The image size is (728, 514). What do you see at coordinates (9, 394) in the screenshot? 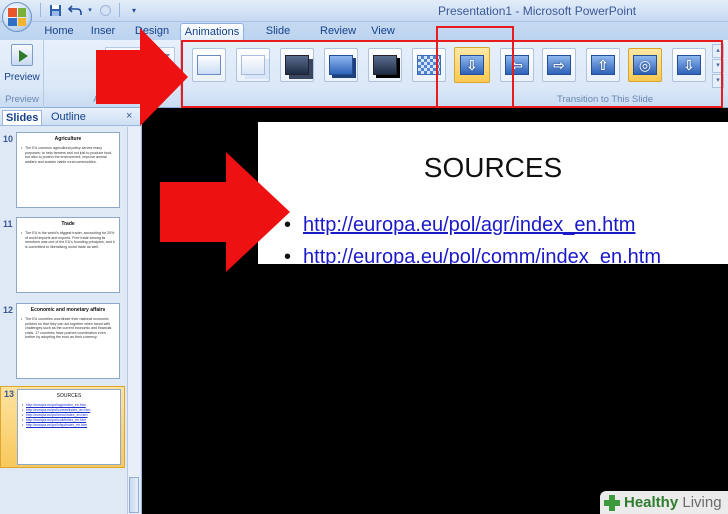
I see `slide-number: 13` at bounding box center [9, 394].